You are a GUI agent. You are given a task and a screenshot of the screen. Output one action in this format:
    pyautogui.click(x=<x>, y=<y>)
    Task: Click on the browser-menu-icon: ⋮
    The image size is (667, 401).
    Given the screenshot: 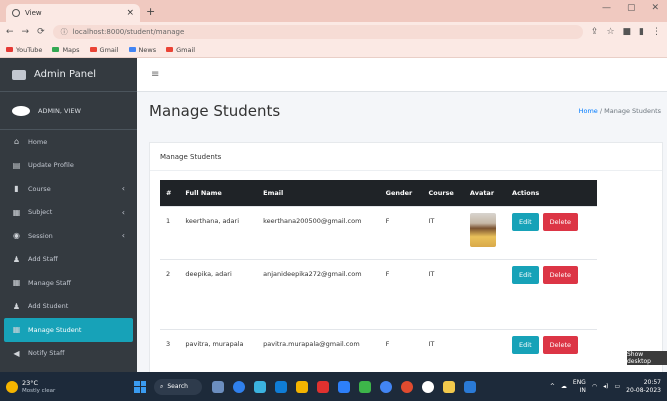 What is the action you would take?
    pyautogui.click(x=656, y=32)
    